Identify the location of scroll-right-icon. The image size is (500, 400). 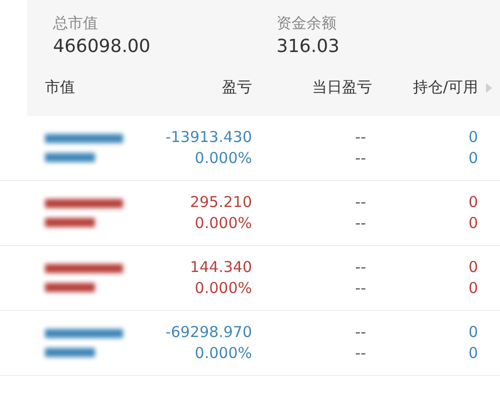
(489, 87).